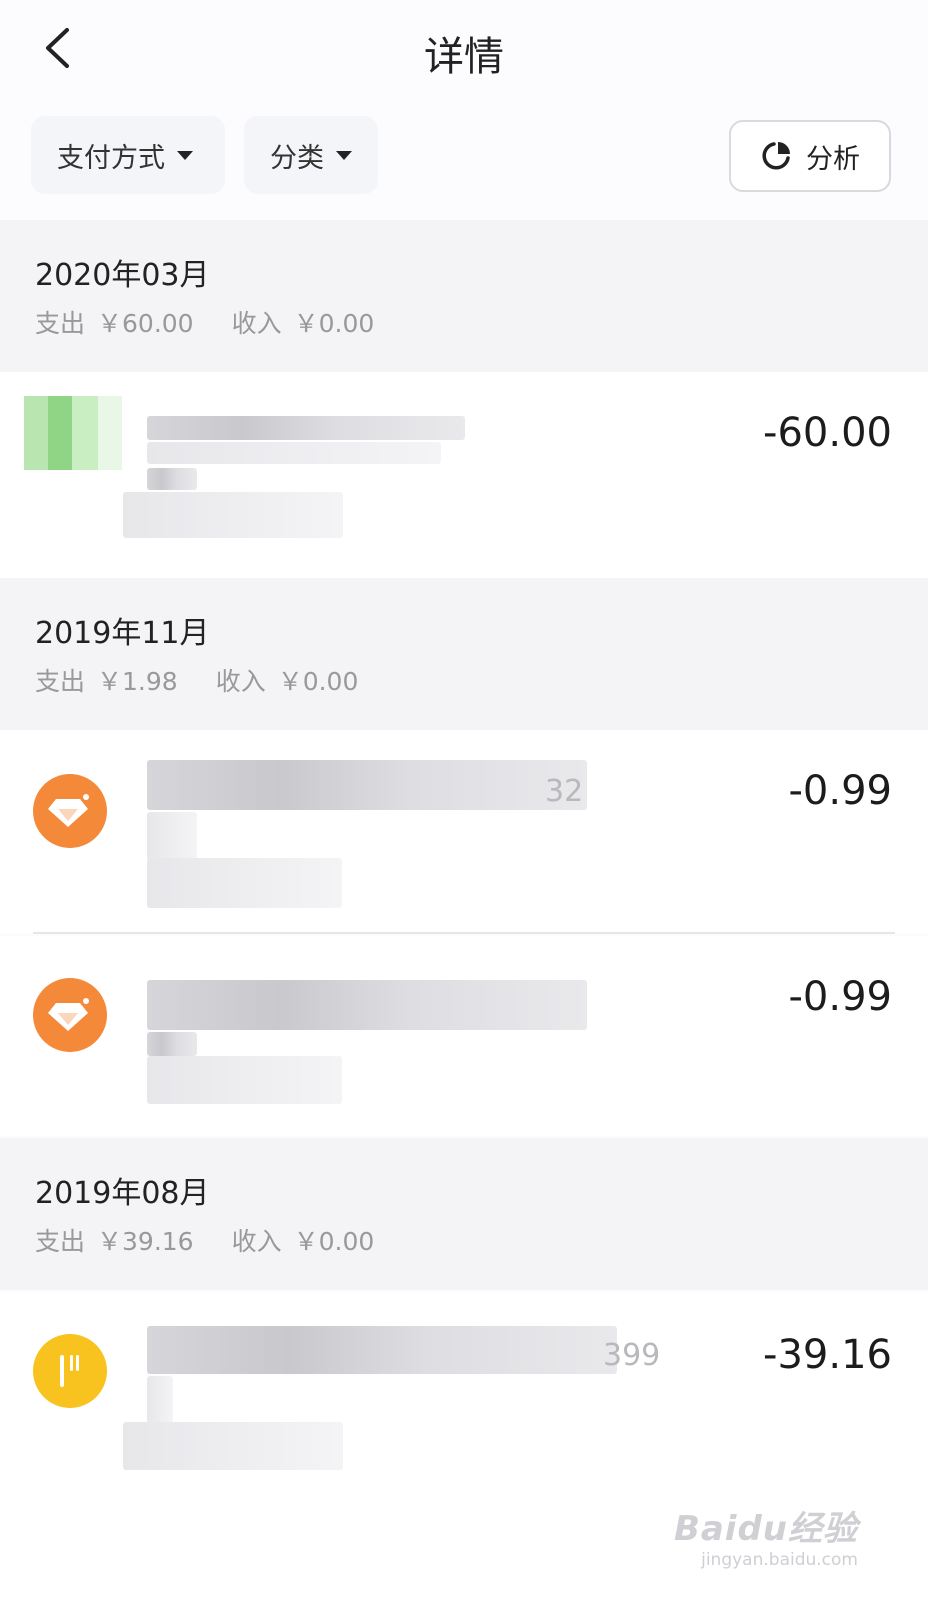  I want to click on nav-bar: 详情, so click(464, 48).